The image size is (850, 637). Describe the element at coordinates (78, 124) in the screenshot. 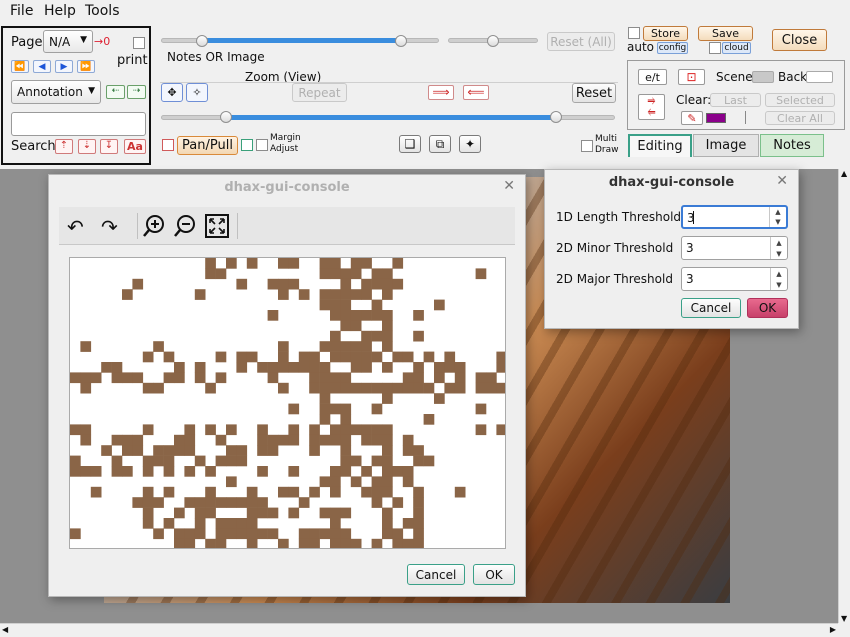

I see `search-input` at that location.